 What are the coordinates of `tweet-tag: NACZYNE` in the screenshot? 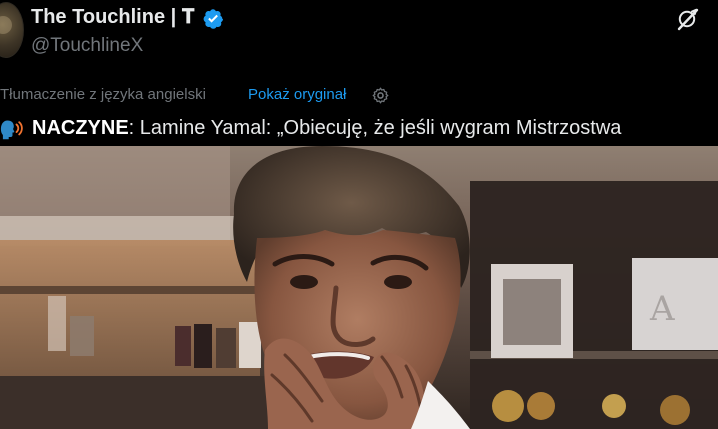 It's located at (80, 128).